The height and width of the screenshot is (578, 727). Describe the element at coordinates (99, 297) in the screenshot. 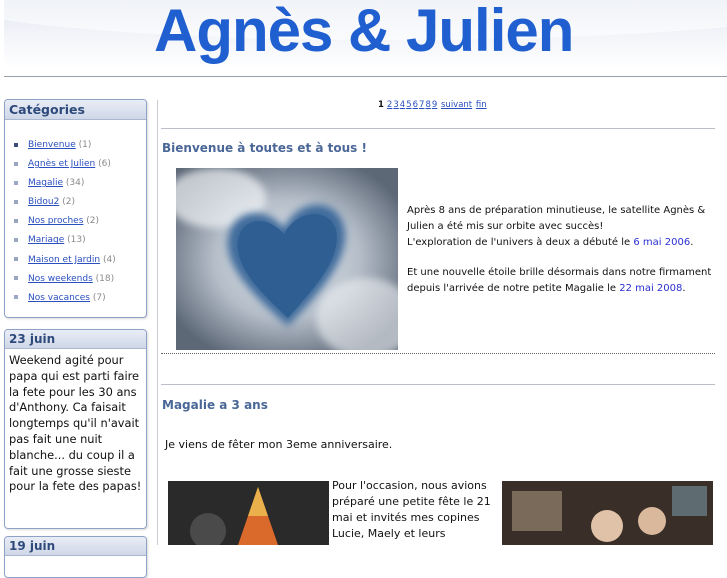

I see `category-count: (7)` at that location.